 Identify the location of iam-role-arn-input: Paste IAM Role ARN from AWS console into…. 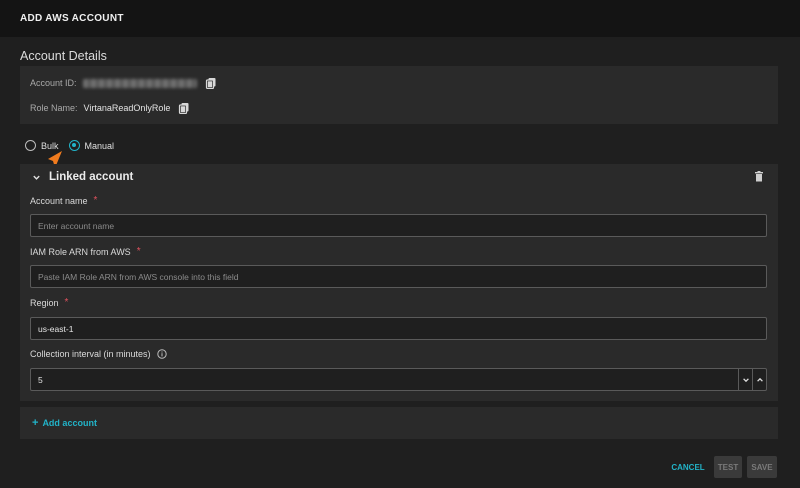
(398, 276).